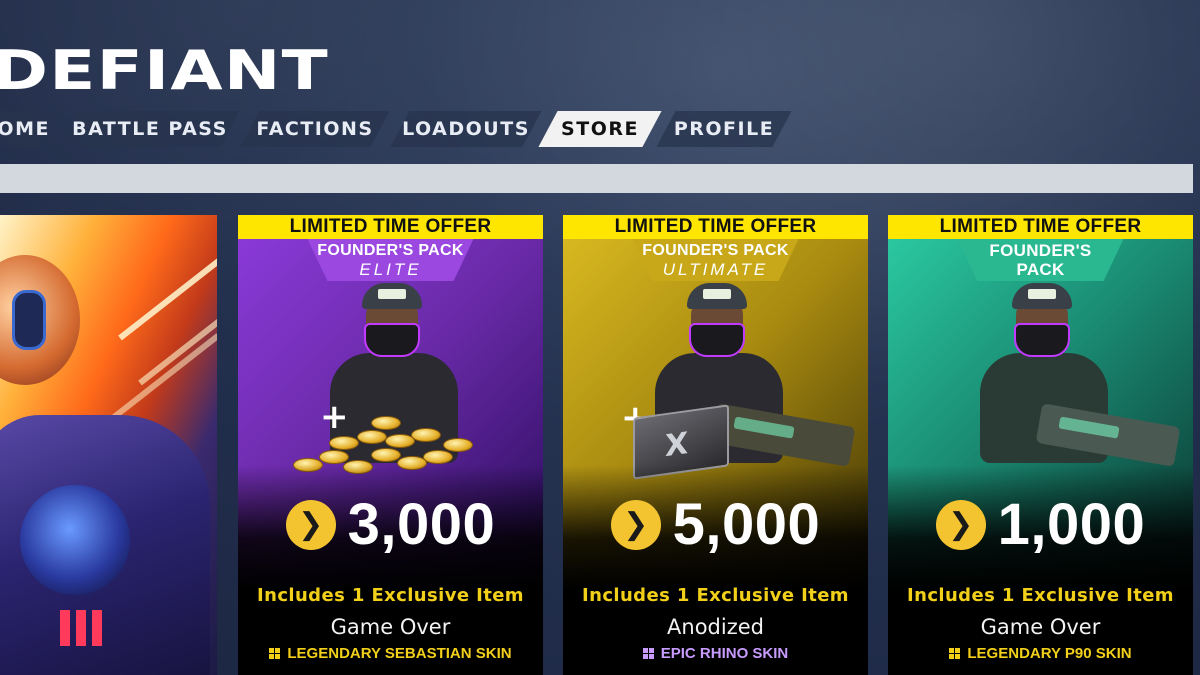  I want to click on price-row: ❯ 1,000, so click(1040, 525).